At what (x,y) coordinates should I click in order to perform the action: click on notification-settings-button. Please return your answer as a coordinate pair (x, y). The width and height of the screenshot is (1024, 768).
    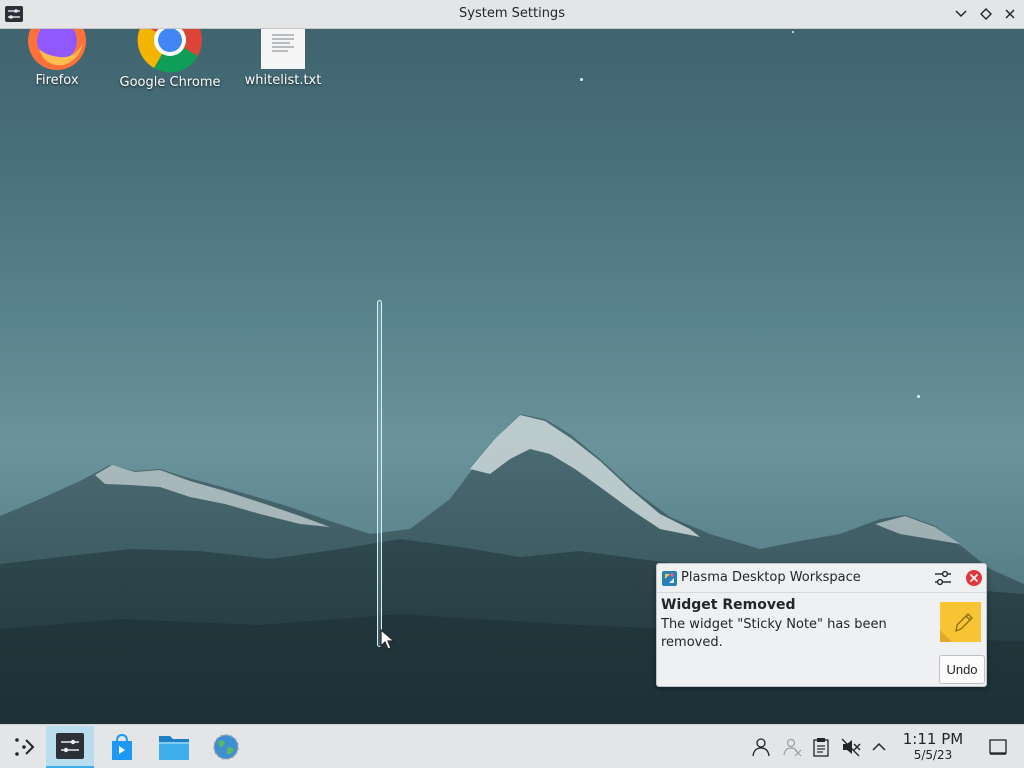
    Looking at the image, I should click on (943, 578).